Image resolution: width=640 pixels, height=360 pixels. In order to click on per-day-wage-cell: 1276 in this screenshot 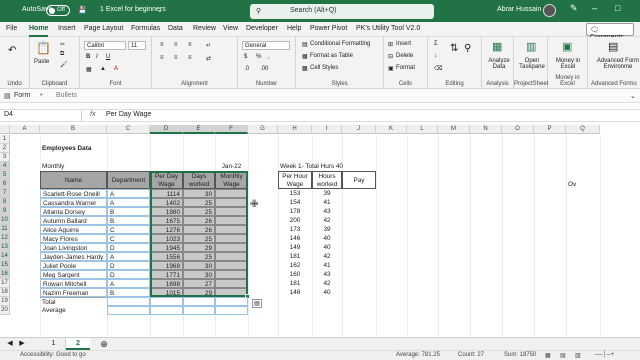, I will do `click(166, 229)`.